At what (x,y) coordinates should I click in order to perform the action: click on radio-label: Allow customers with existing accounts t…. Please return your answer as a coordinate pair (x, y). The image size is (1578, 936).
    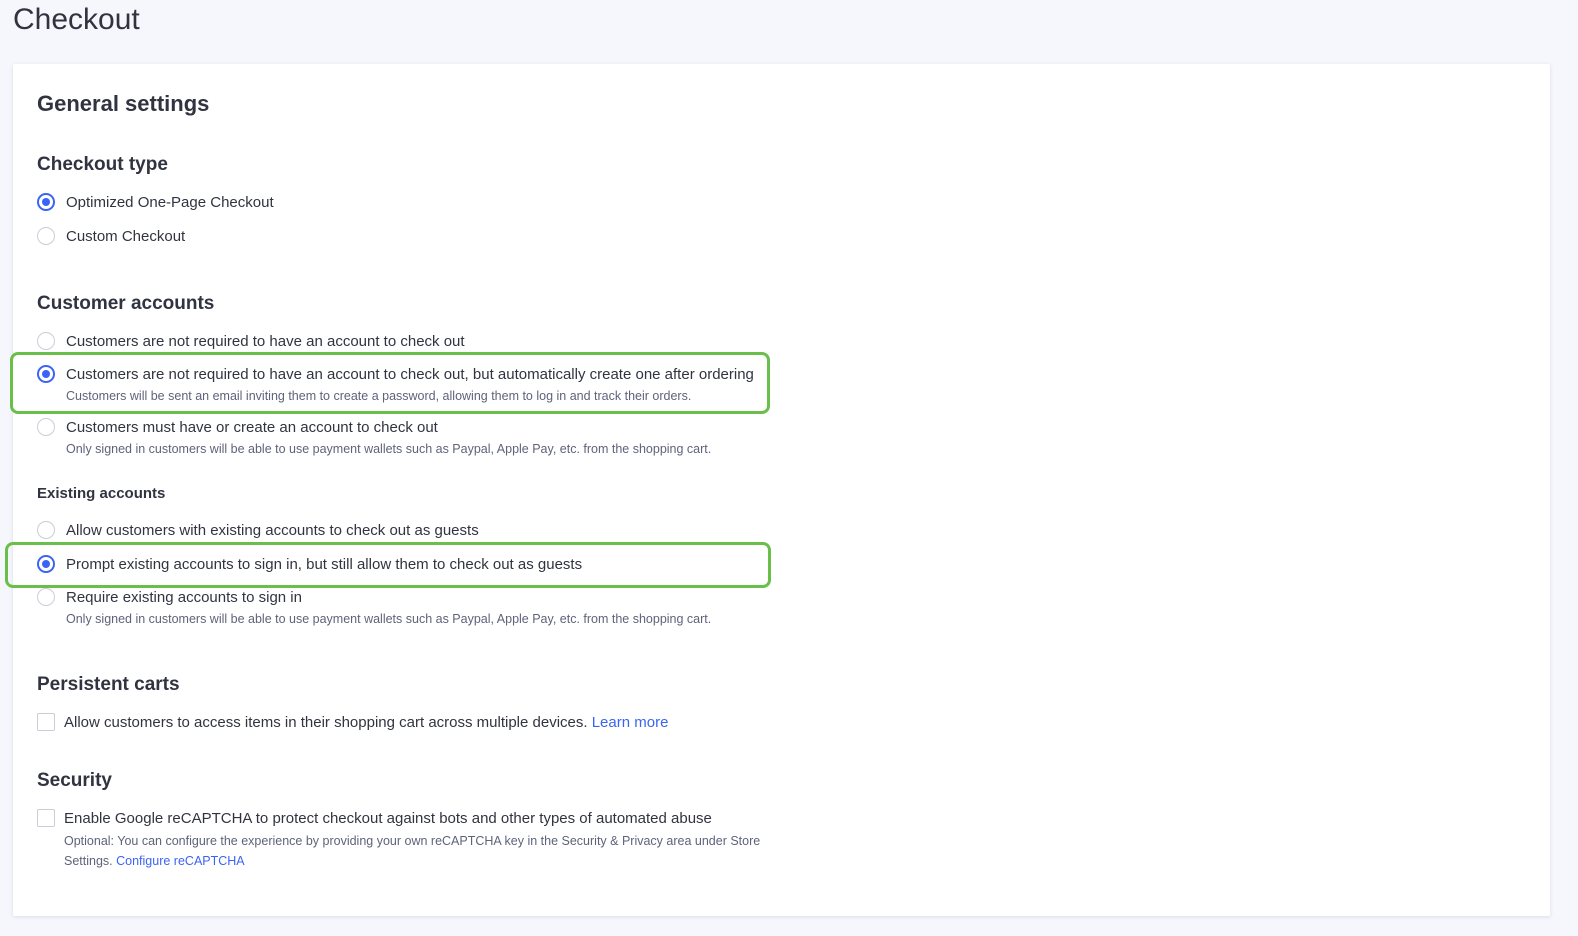
    Looking at the image, I should click on (272, 530).